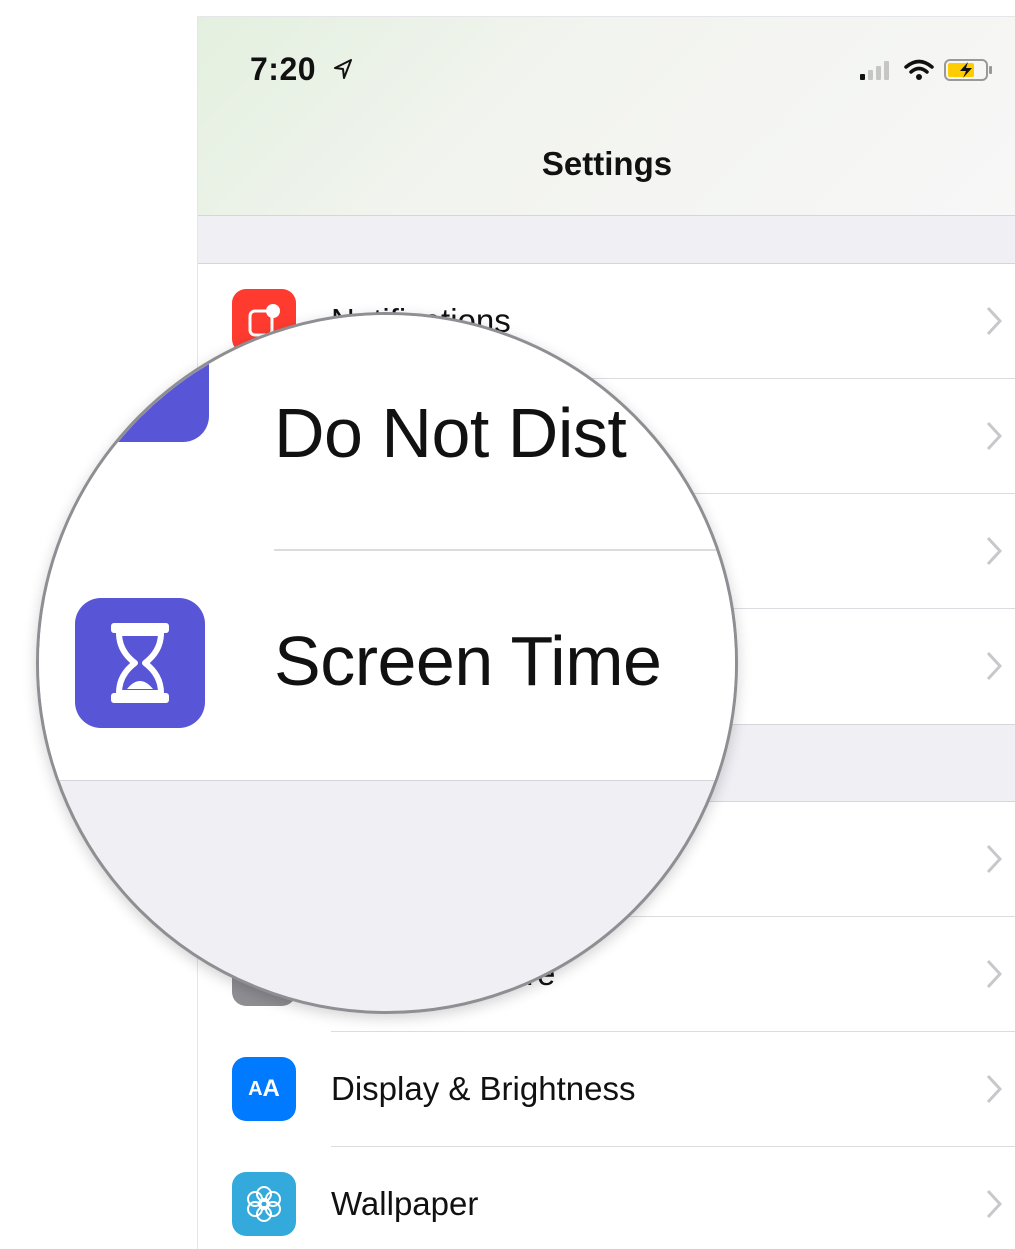 The image size is (1015, 1249). I want to click on magnified-label-do-not-disturb: Do Not Dist, so click(450, 433).